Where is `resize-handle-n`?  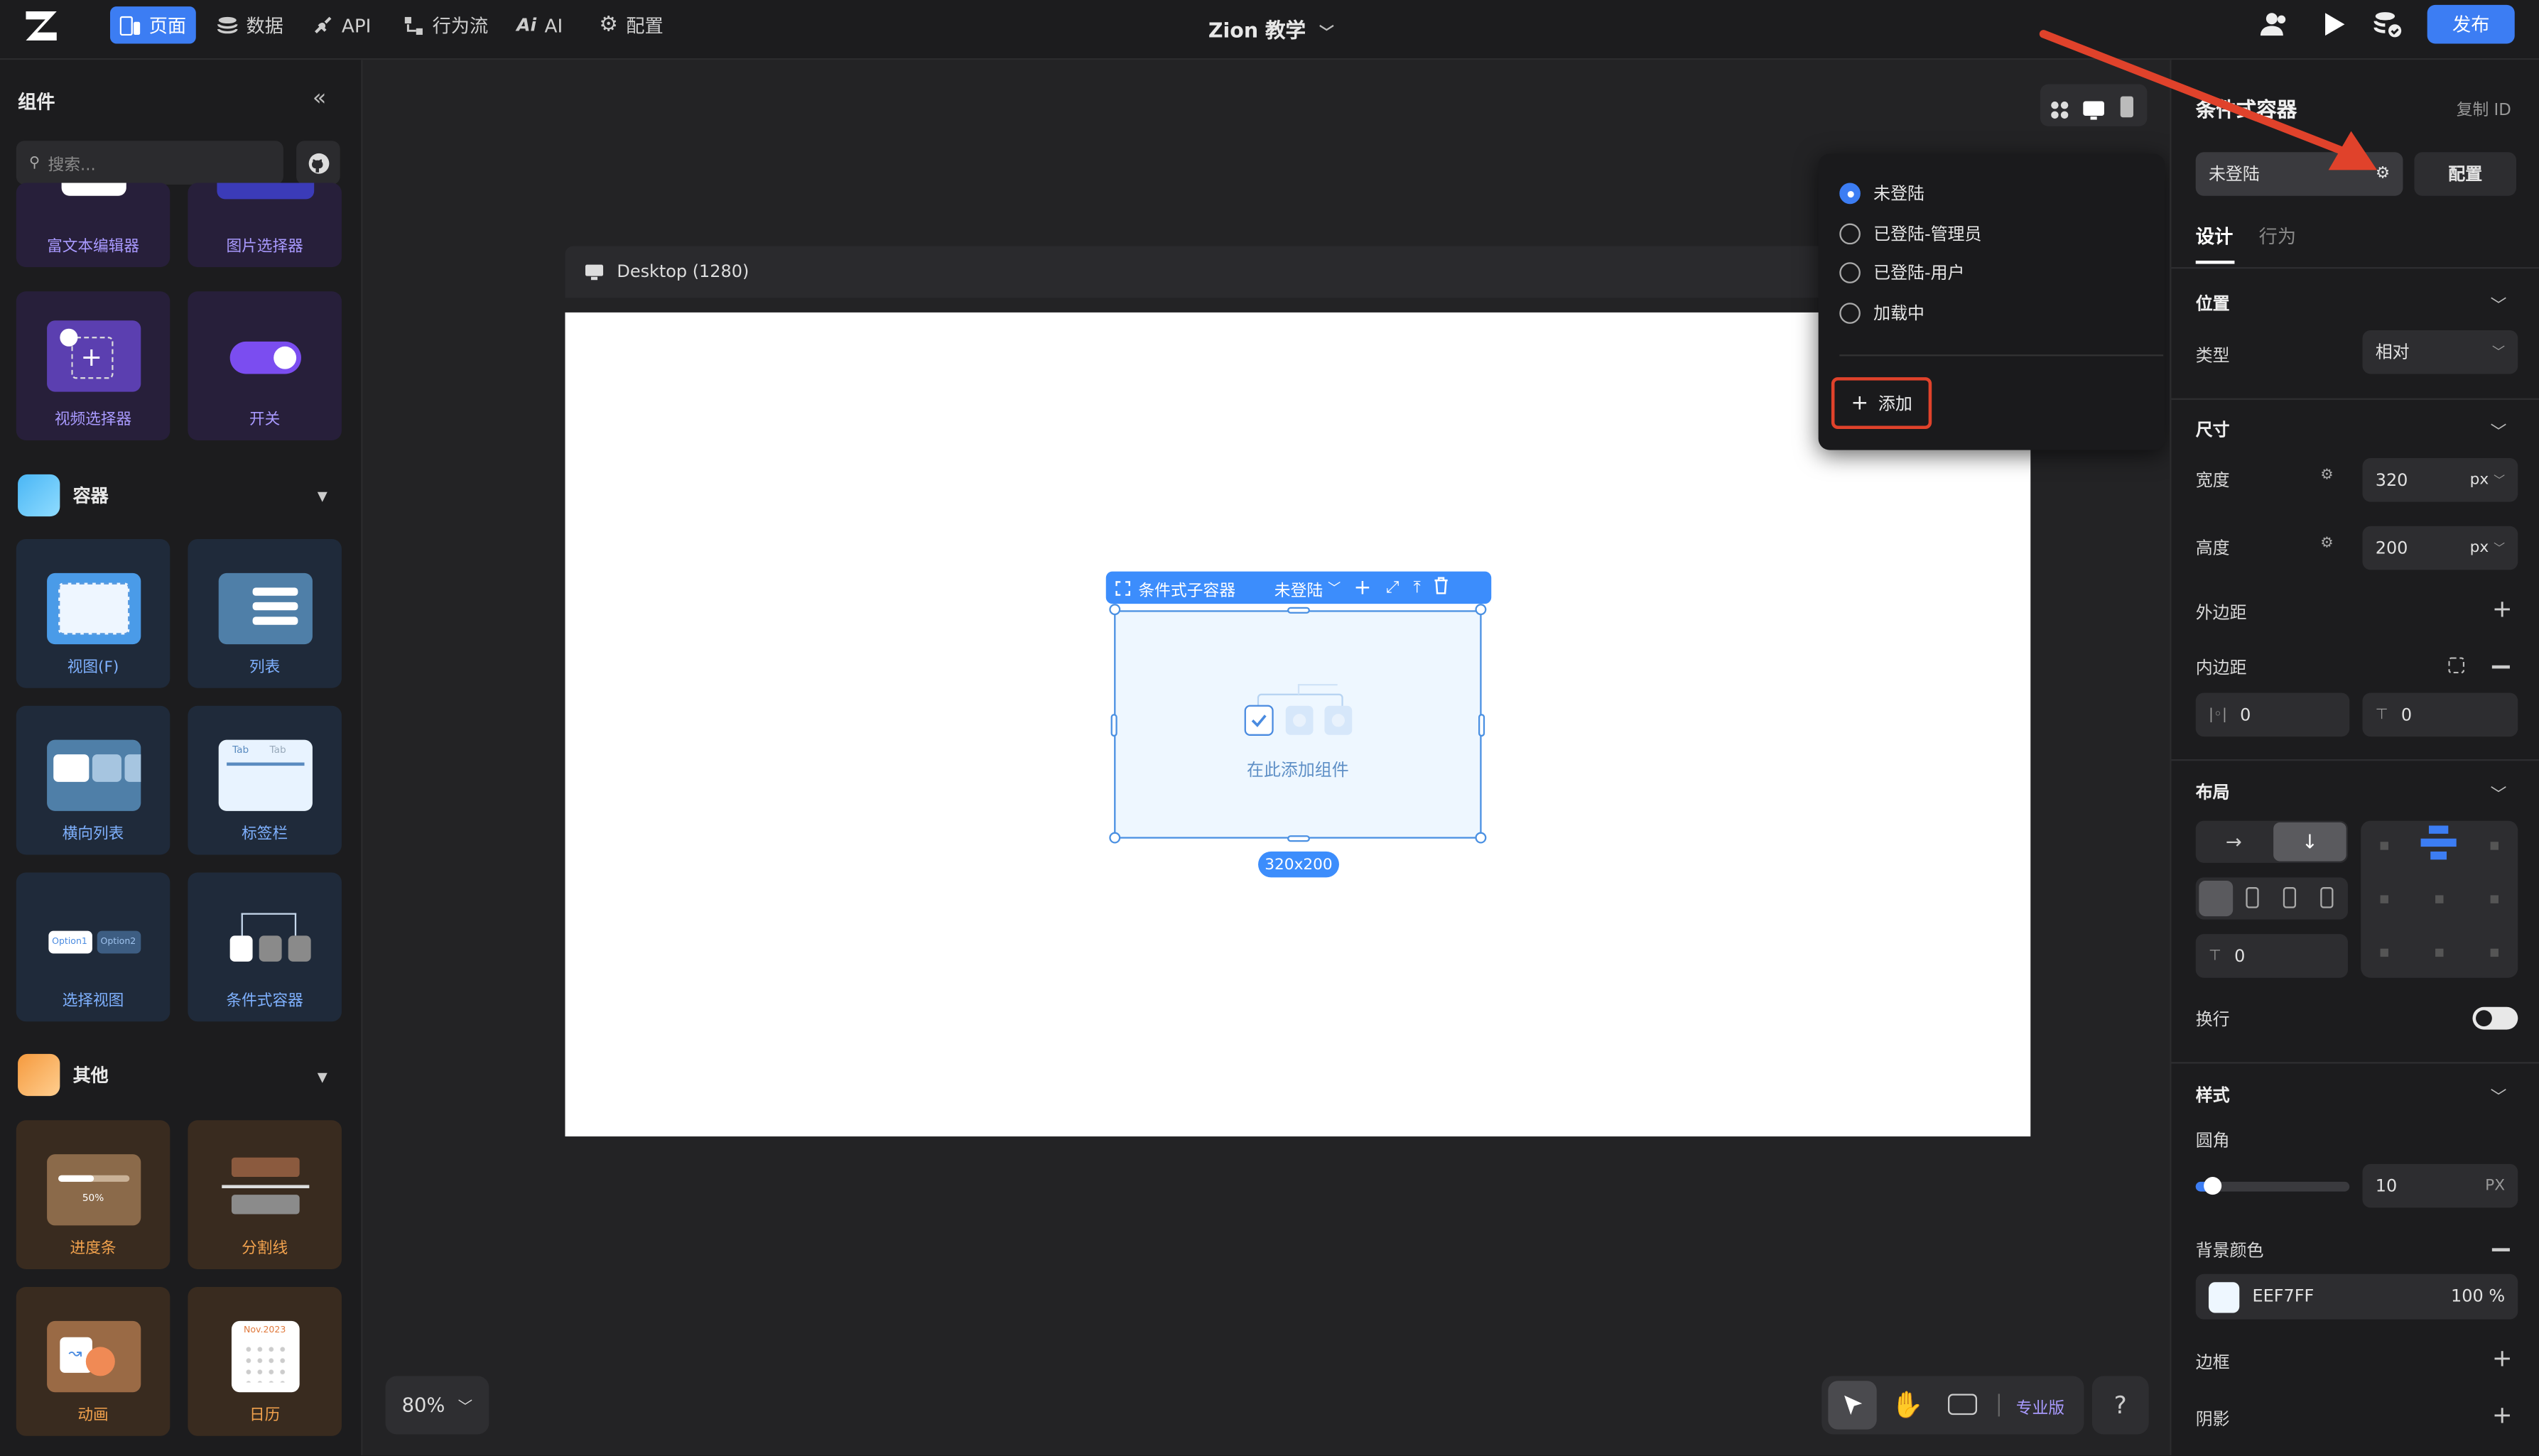 resize-handle-n is located at coordinates (1298, 610).